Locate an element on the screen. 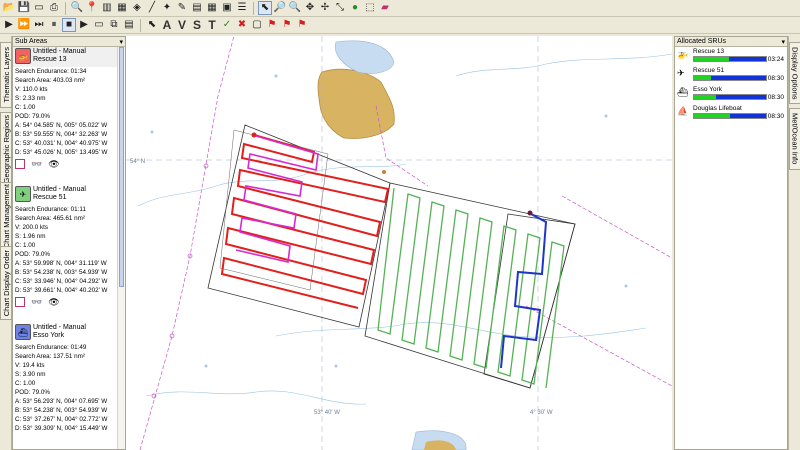  pan-icon: ✥ is located at coordinates (310, 8).